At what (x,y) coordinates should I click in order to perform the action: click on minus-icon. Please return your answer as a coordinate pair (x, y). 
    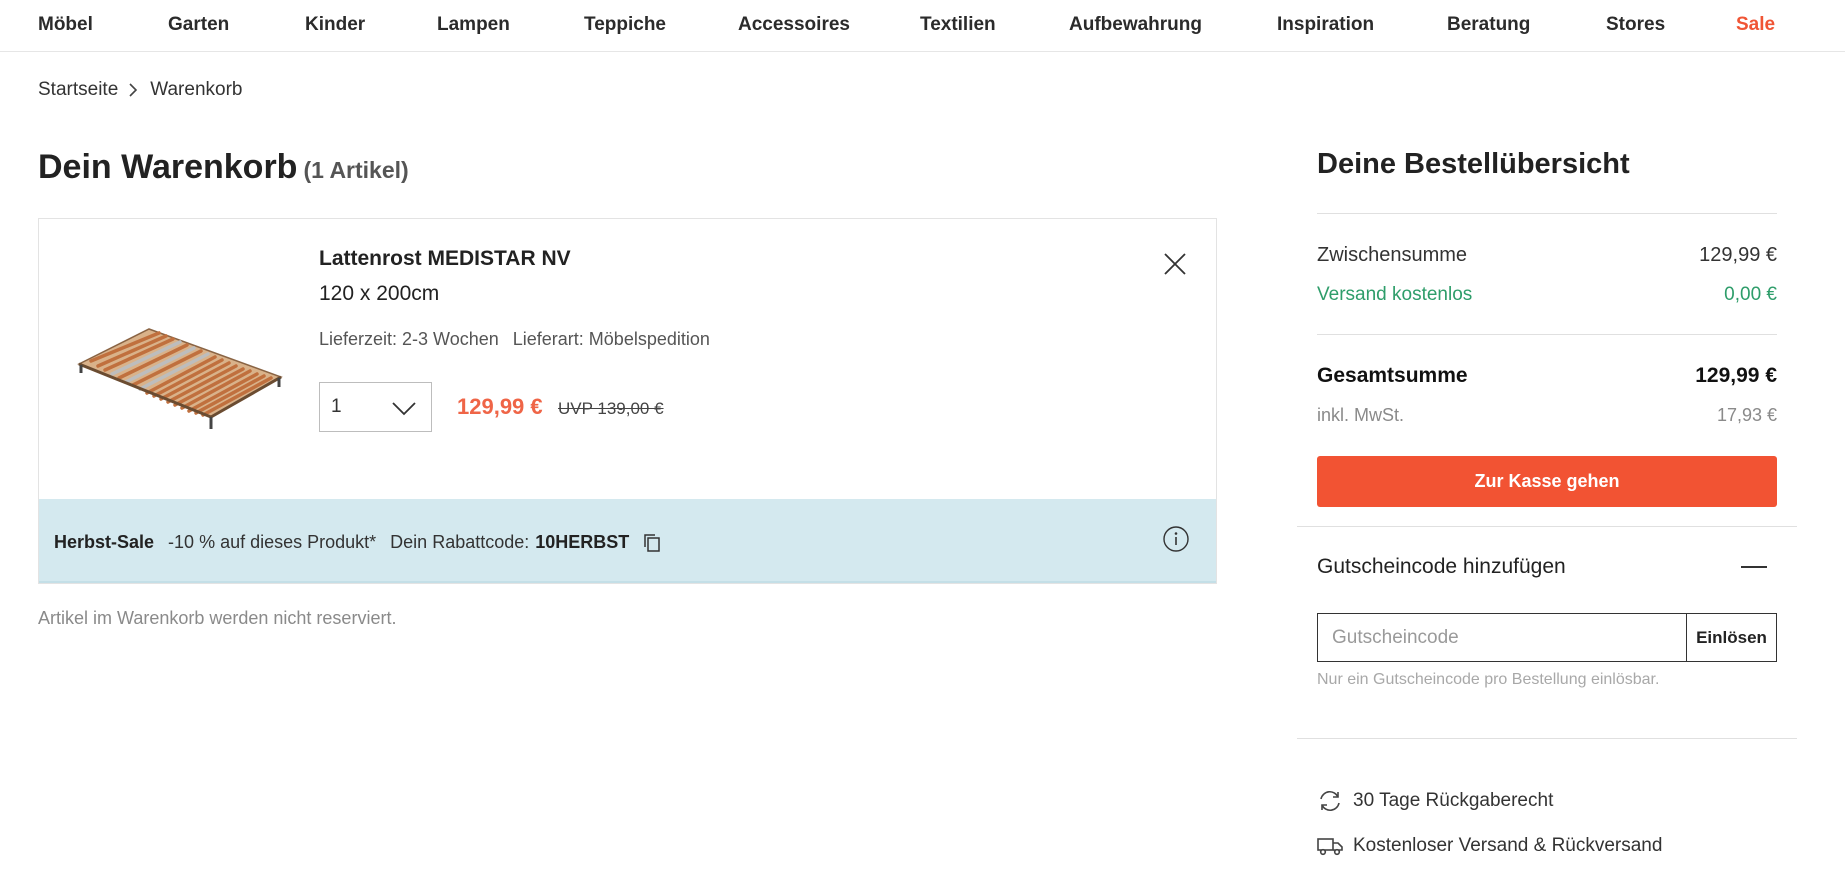
    Looking at the image, I should click on (1754, 567).